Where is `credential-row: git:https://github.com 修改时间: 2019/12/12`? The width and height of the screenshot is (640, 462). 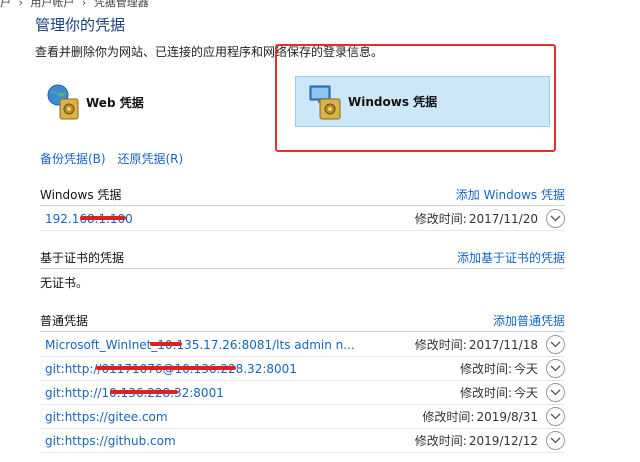 credential-row: git:https://github.com 修改时间: 2019/12/12 is located at coordinates (302, 441).